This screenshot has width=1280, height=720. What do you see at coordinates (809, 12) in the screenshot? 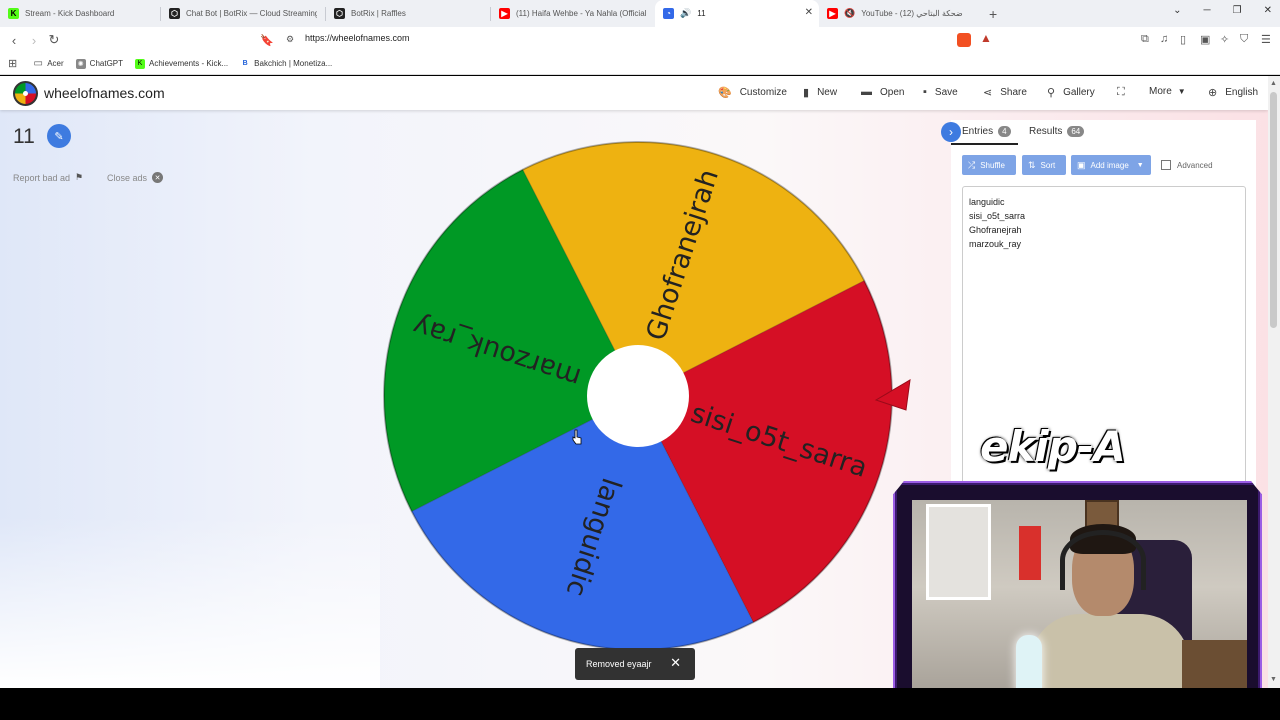
I see `close-tab-icon: ✕` at bounding box center [809, 12].